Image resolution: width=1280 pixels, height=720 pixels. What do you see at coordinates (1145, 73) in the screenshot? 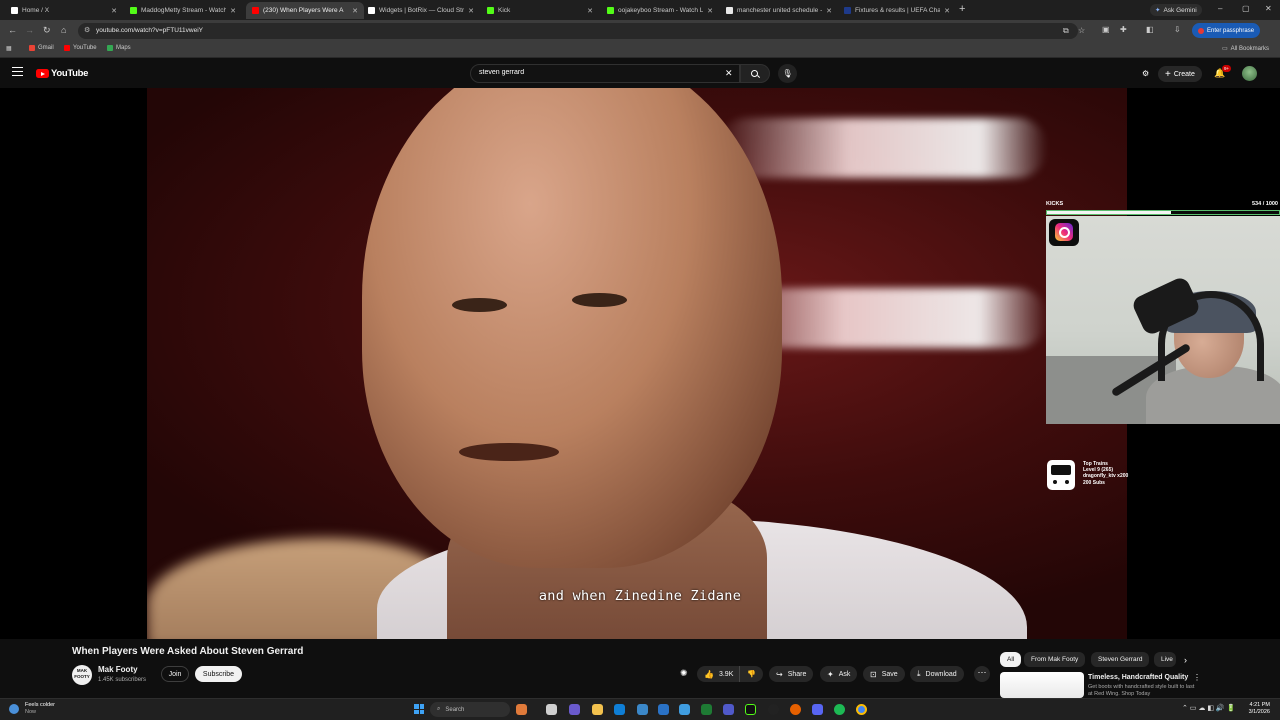
I see `cast-icon: ⚙` at bounding box center [1145, 73].